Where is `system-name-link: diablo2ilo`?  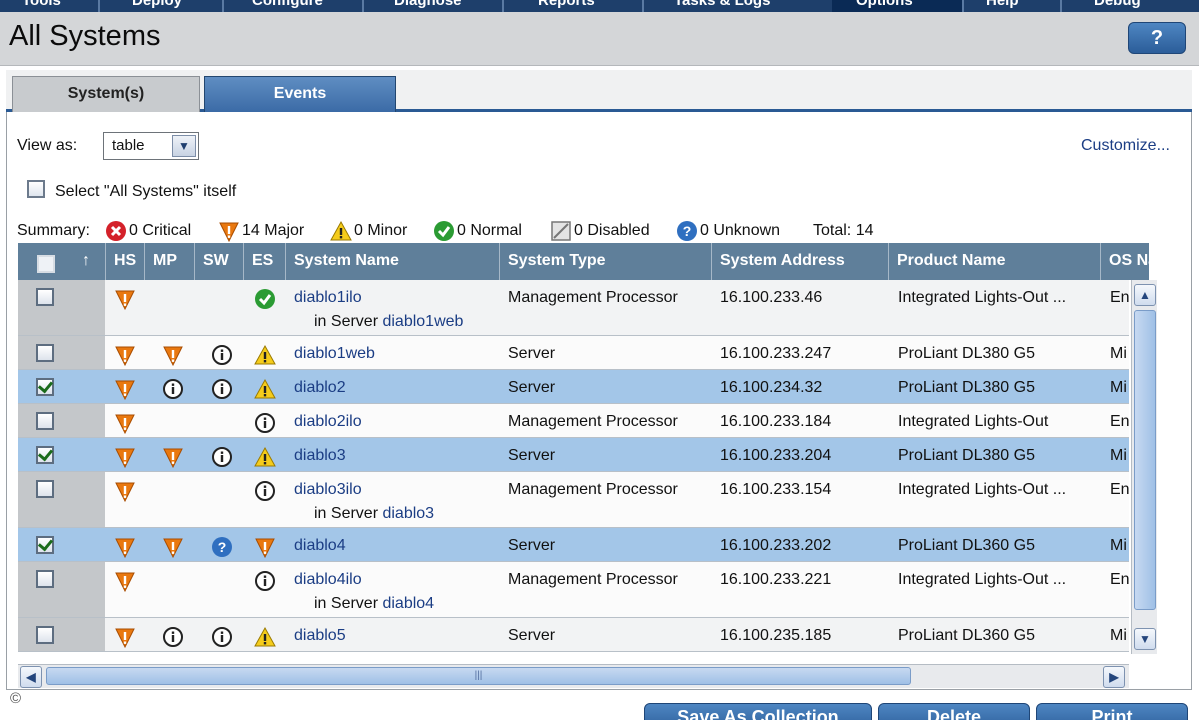 system-name-link: diablo2ilo is located at coordinates (328, 422).